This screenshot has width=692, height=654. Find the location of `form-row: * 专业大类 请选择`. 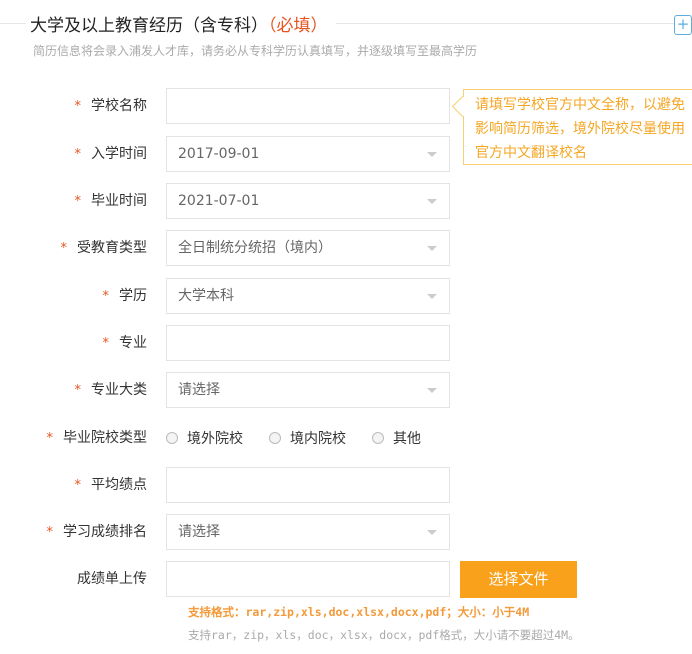

form-row: * 专业大类 请选择 is located at coordinates (230, 390).